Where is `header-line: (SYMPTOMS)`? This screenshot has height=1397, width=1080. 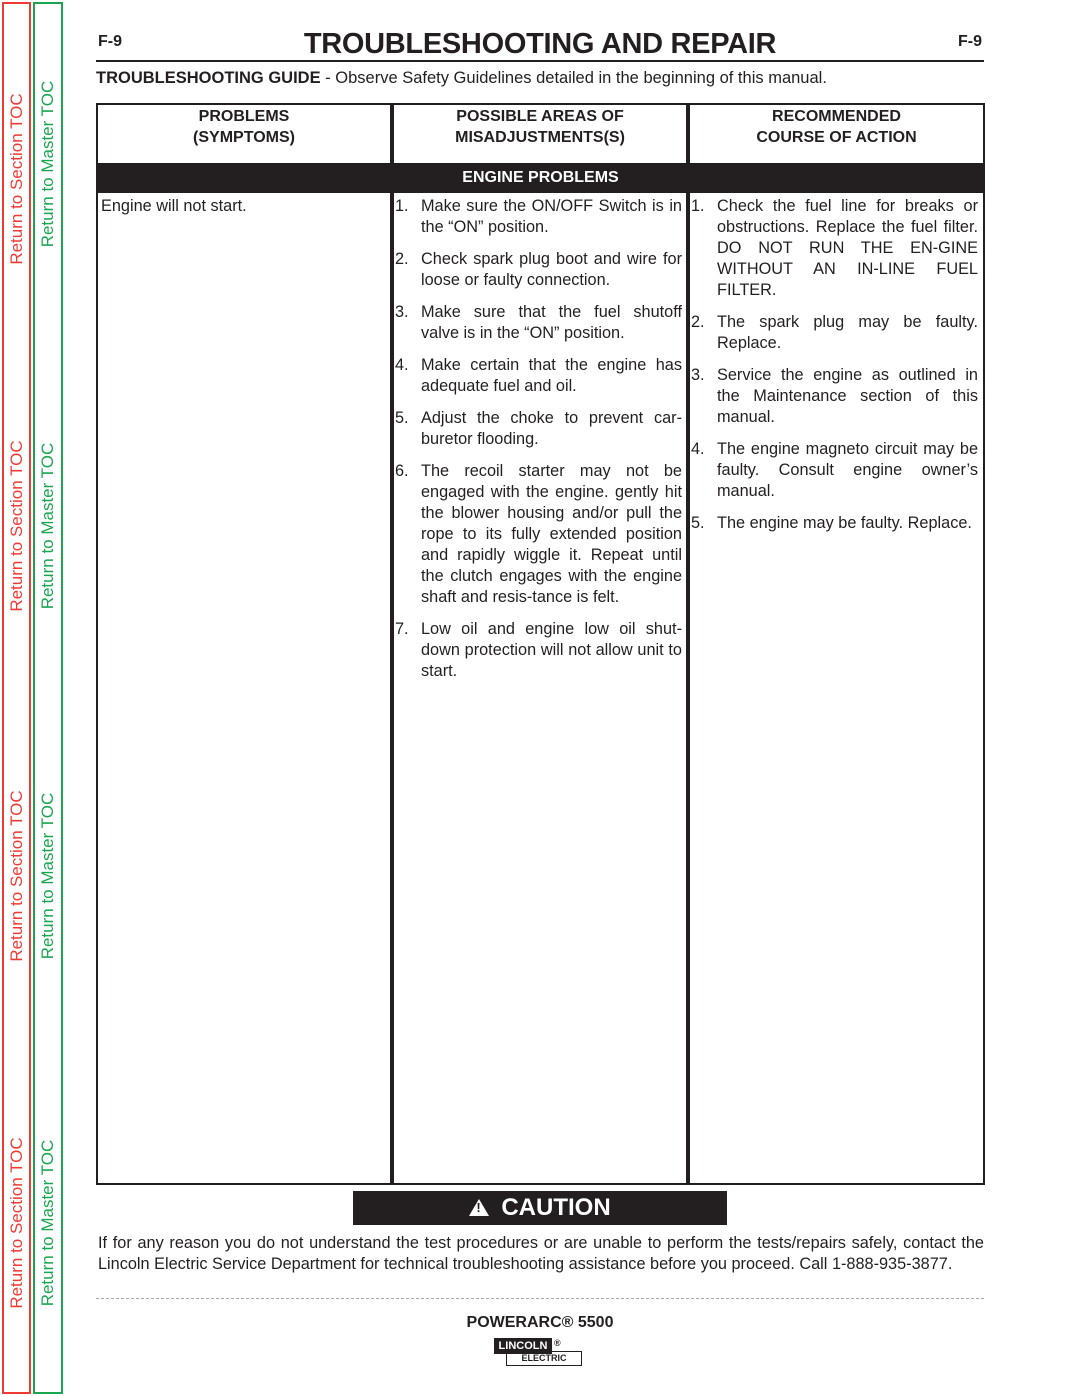 header-line: (SYMPTOMS) is located at coordinates (244, 137).